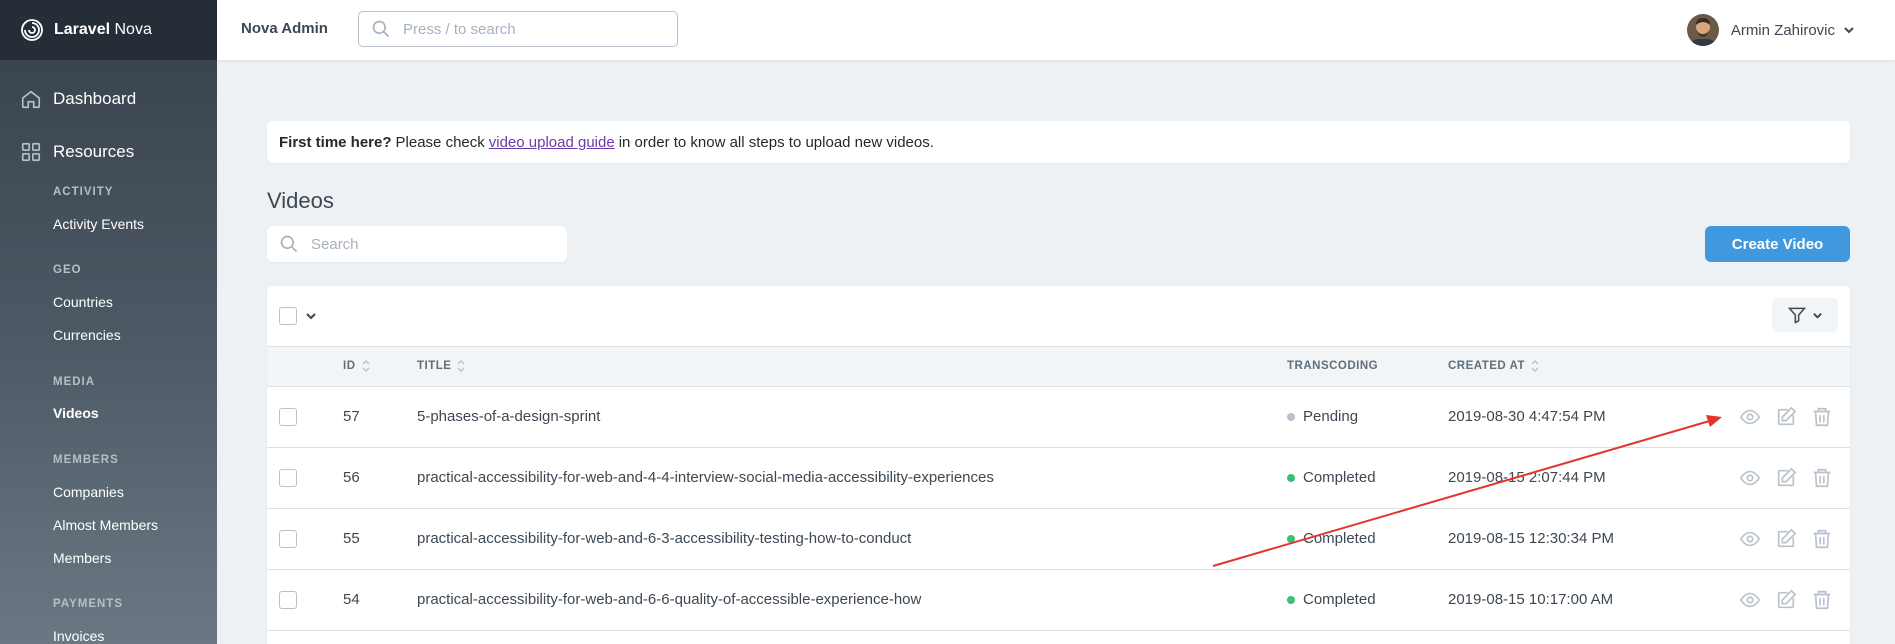  What do you see at coordinates (31, 99) in the screenshot?
I see `home-icon` at bounding box center [31, 99].